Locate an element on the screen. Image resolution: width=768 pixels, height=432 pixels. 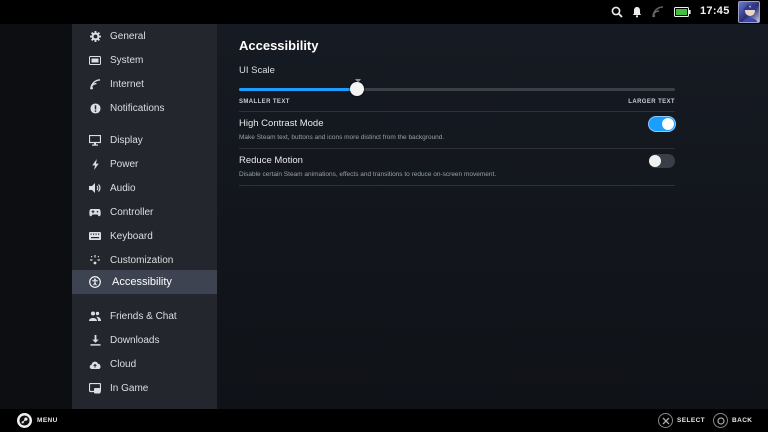
lightning-icon is located at coordinates (95, 164).